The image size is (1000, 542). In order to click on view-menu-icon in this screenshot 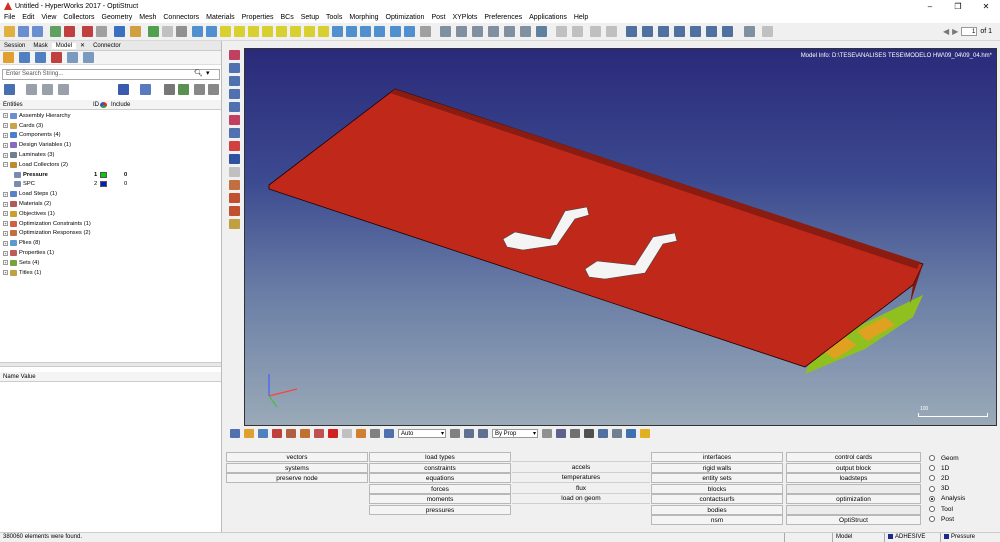, I will do `click(235, 433)`.